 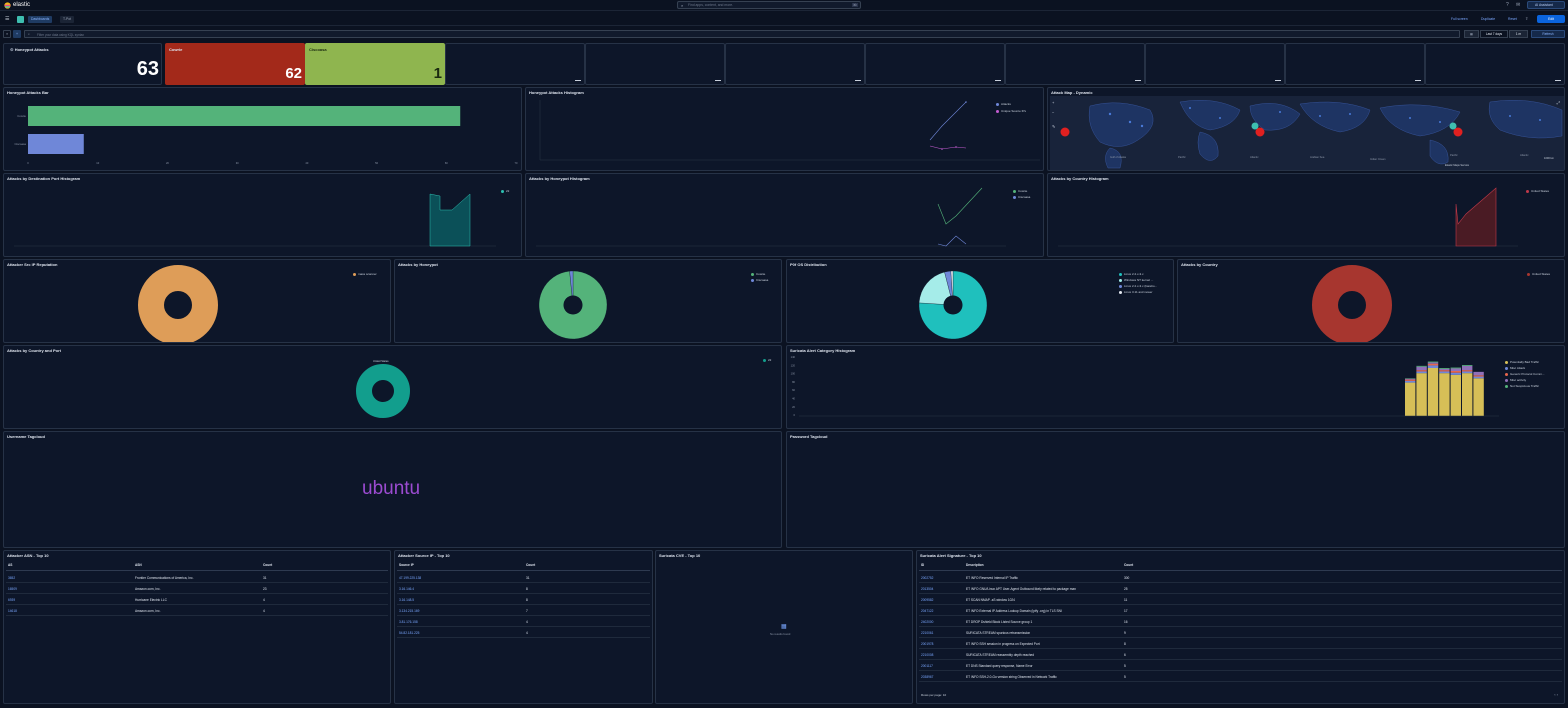 What do you see at coordinates (1551, 19) in the screenshot?
I see `edit-button: Edit` at bounding box center [1551, 19].